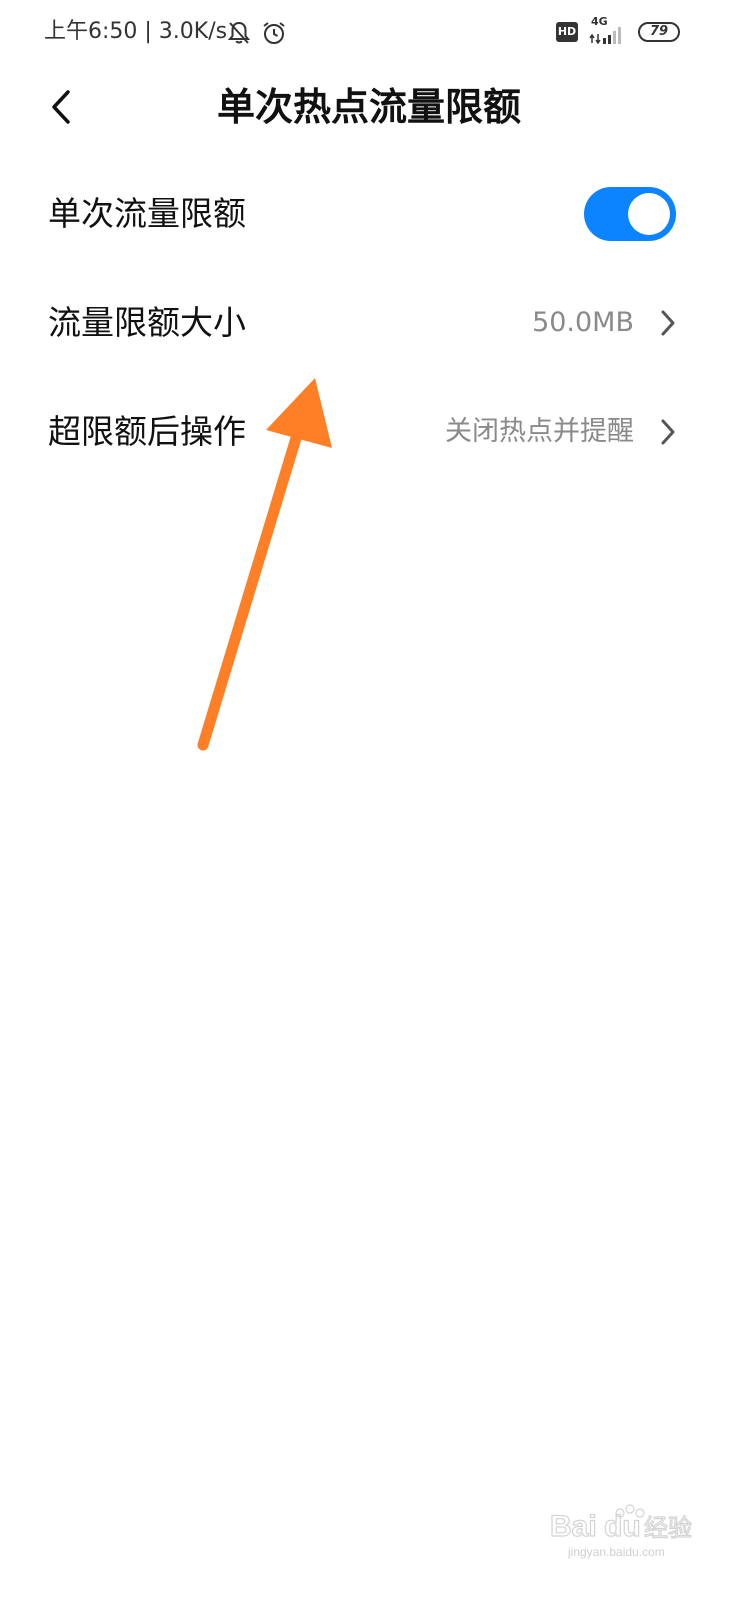 This screenshot has width=738, height=1600. I want to click on single-data-limit-toggle, so click(630, 214).